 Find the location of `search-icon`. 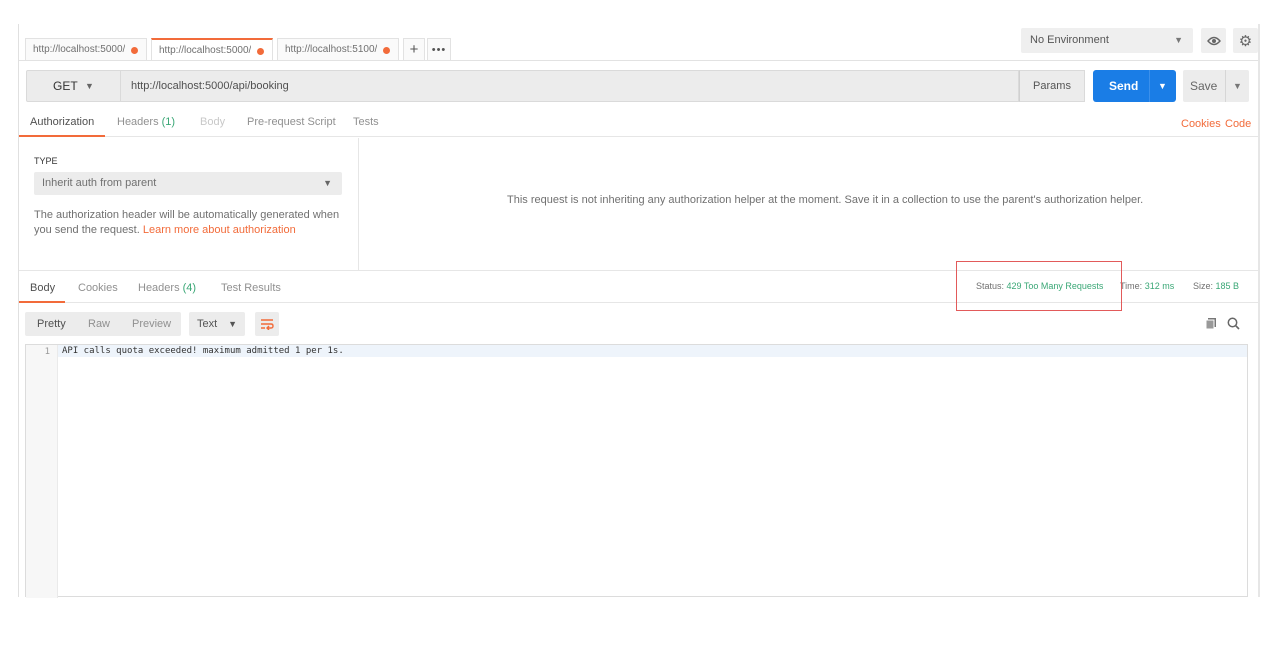

search-icon is located at coordinates (1233, 325).